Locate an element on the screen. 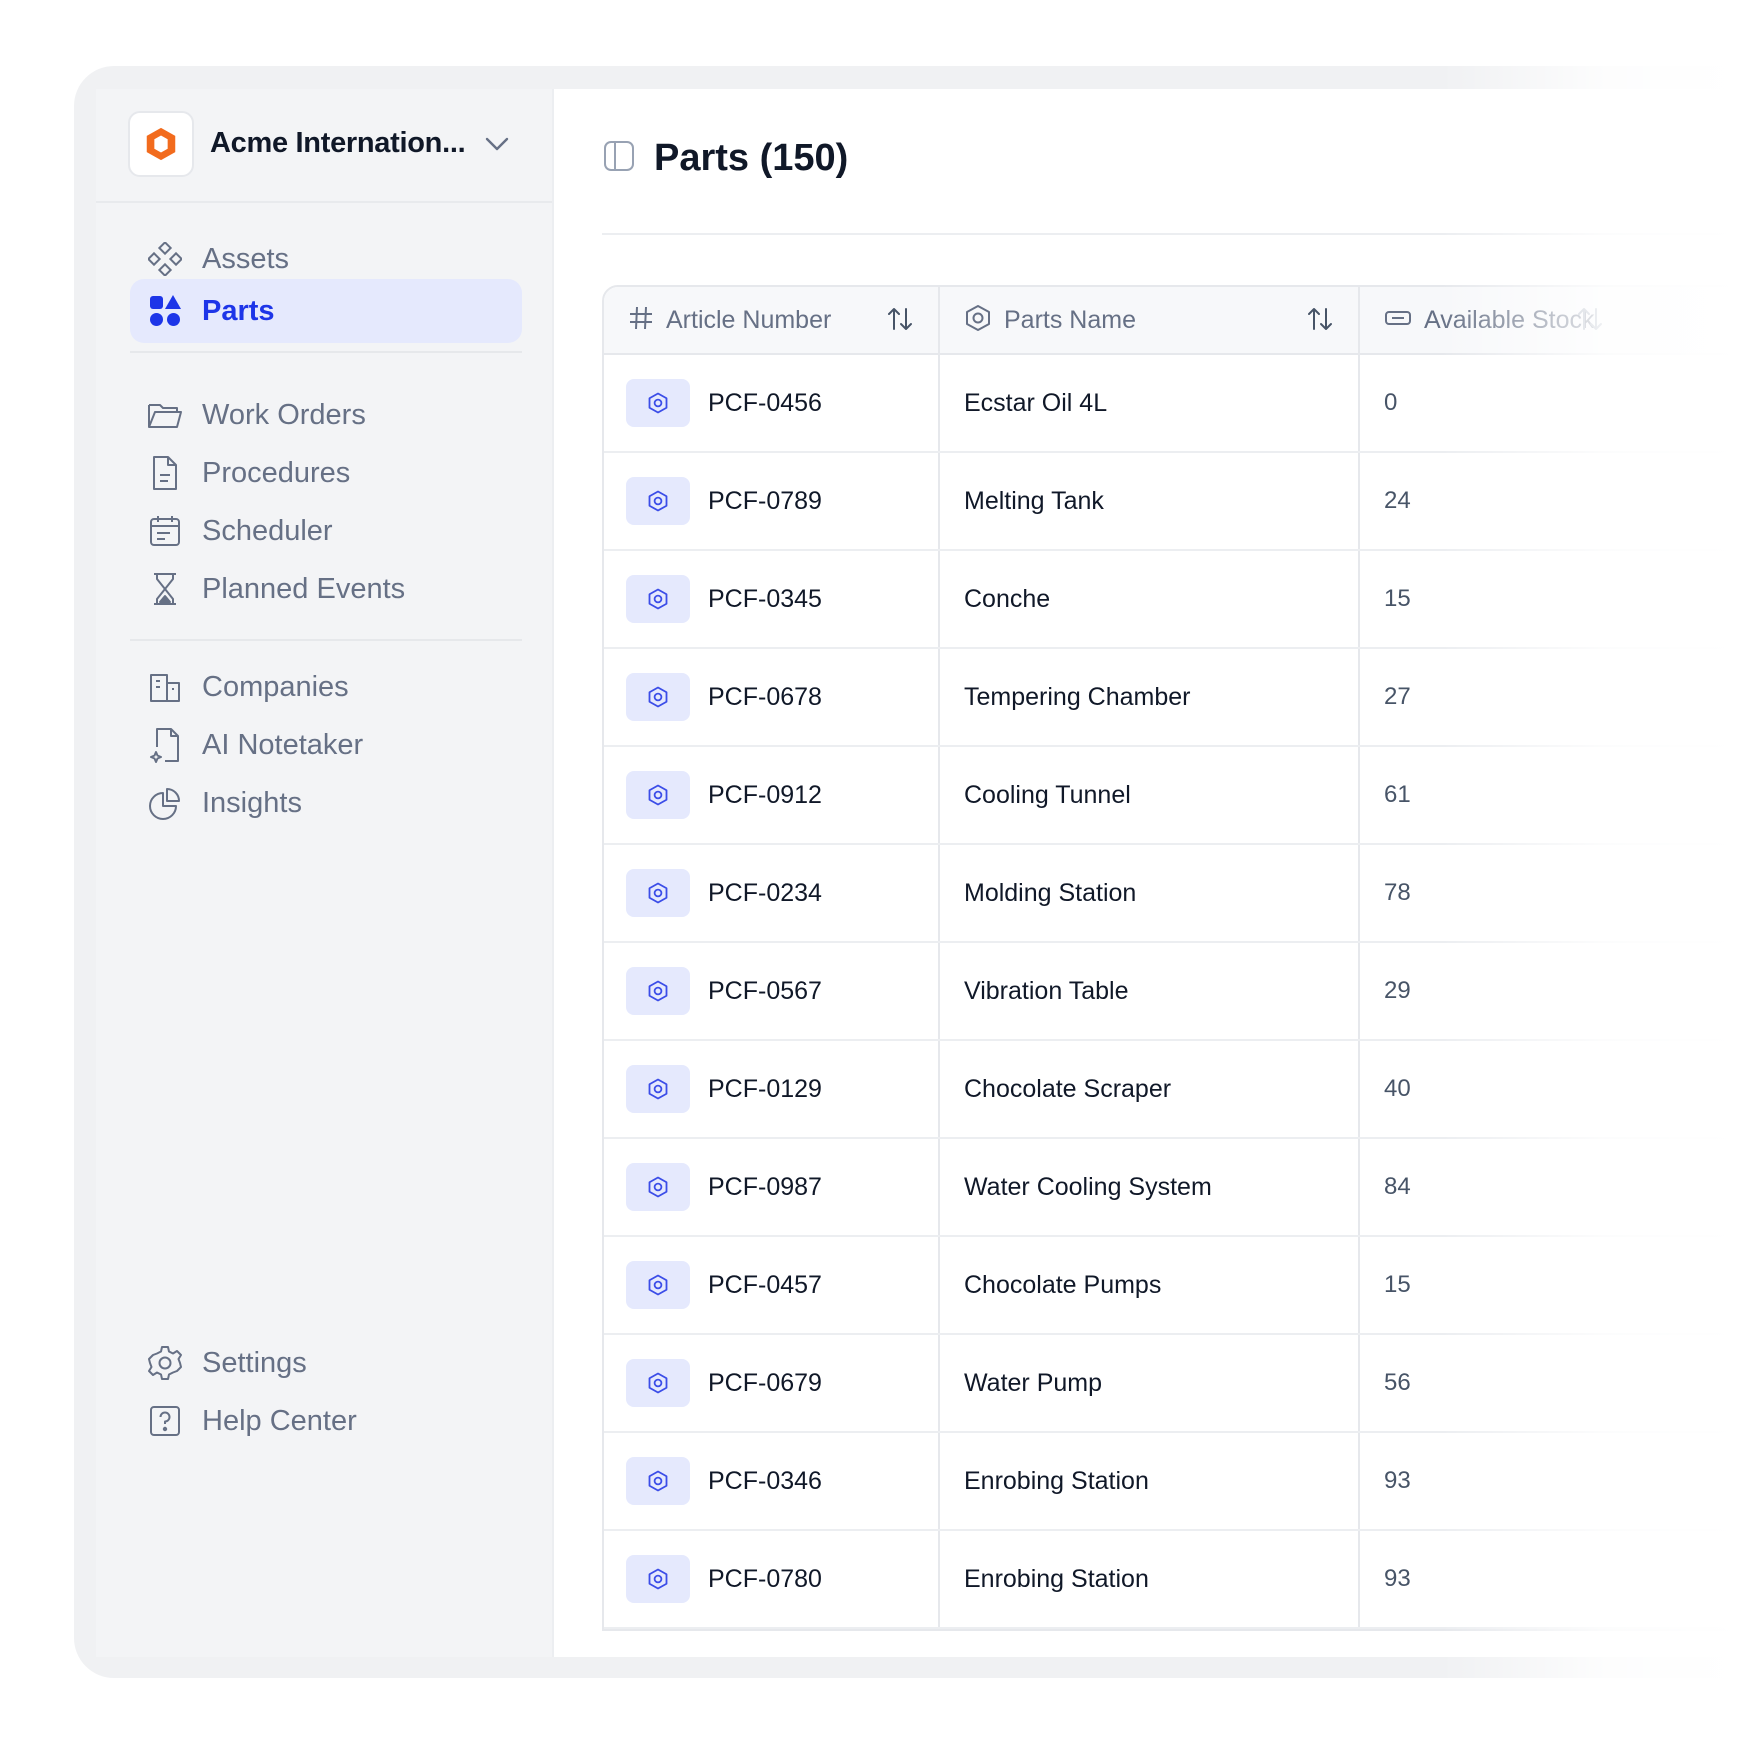 This screenshot has height=1740, width=1740. parts-name: Chocolate Scraper is located at coordinates (1068, 1088).